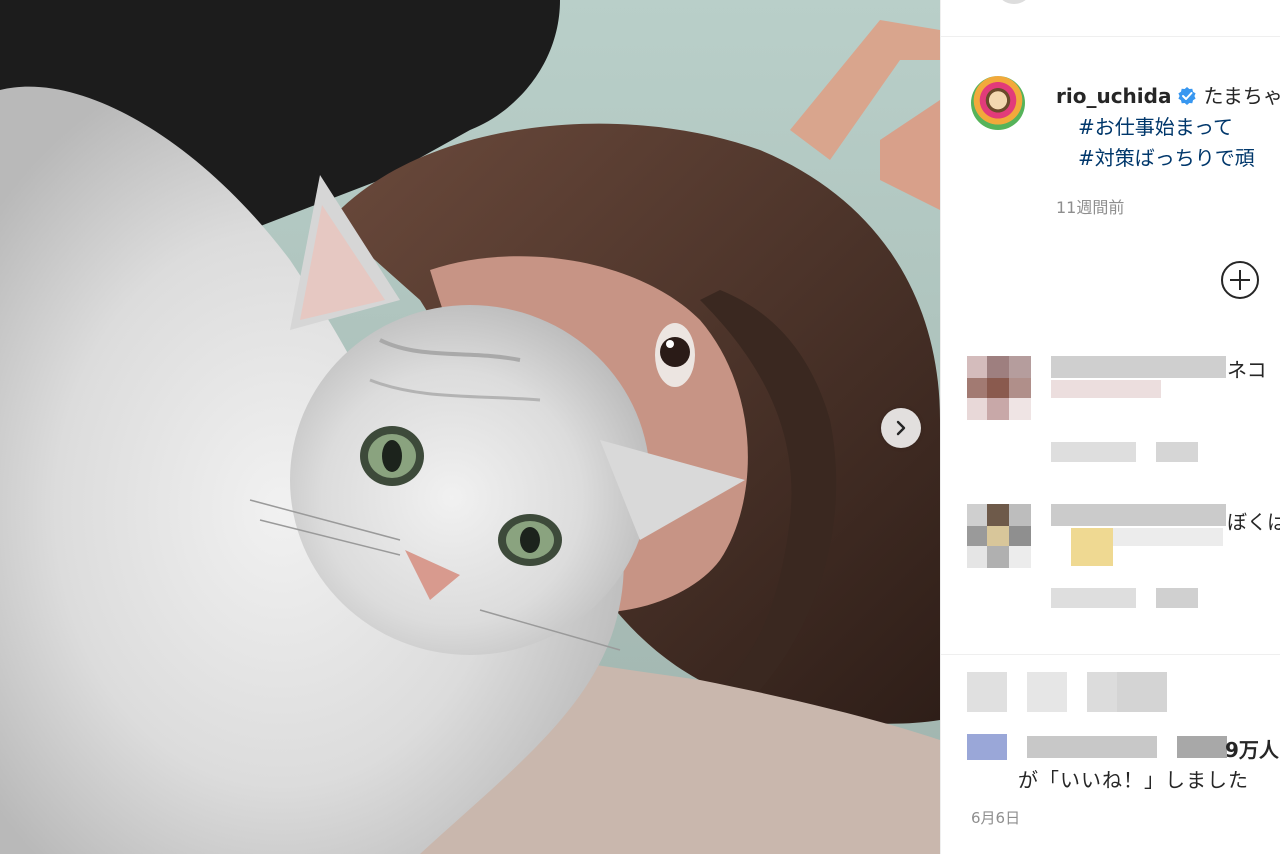 The height and width of the screenshot is (854, 1280). I want to click on author-avatar, so click(998, 103).